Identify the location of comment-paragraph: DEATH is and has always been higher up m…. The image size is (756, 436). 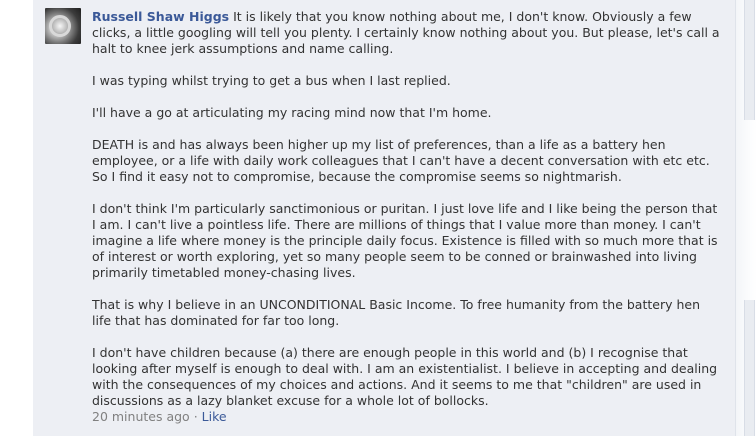
(401, 160).